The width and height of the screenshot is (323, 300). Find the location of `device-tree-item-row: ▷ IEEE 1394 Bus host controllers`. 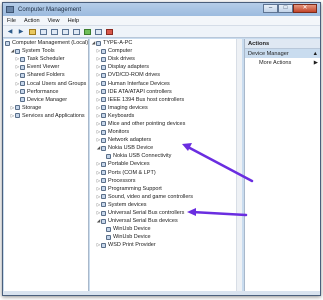

device-tree-item-row: ▷ IEEE 1394 Bus host controllers is located at coordinates (166, 100).